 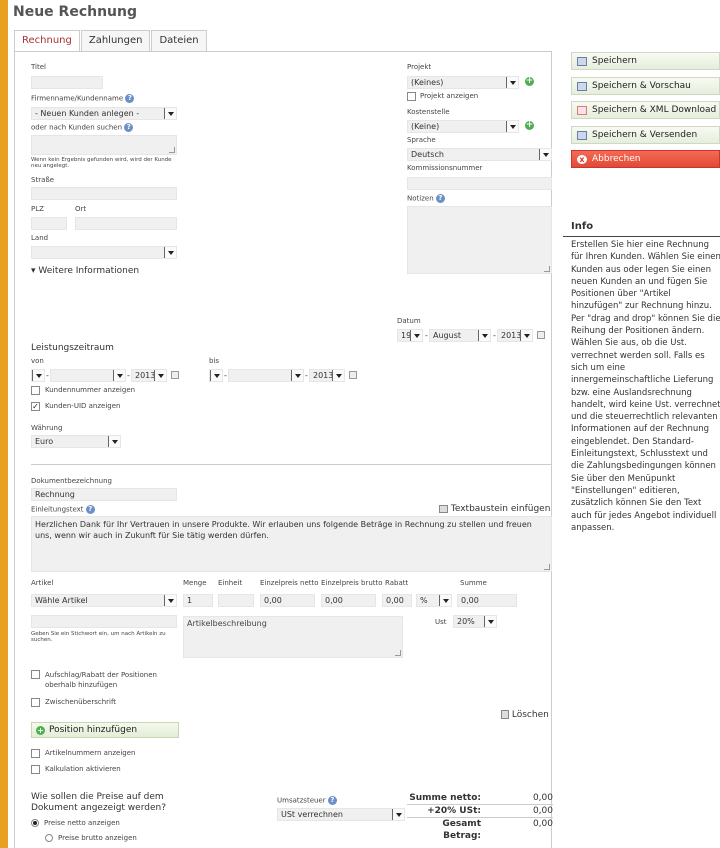 I want to click on tab-bar: Rechnung Zahlungen Dateien, so click(x=111, y=41).